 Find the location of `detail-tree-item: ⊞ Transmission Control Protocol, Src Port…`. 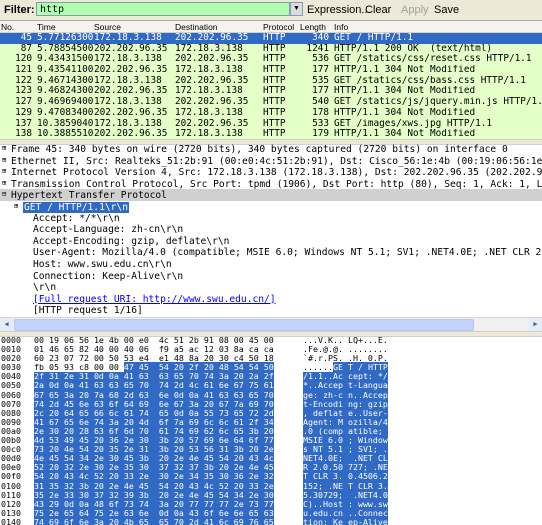

detail-tree-item: ⊞ Transmission Control Protocol, Src Port… is located at coordinates (271, 184).